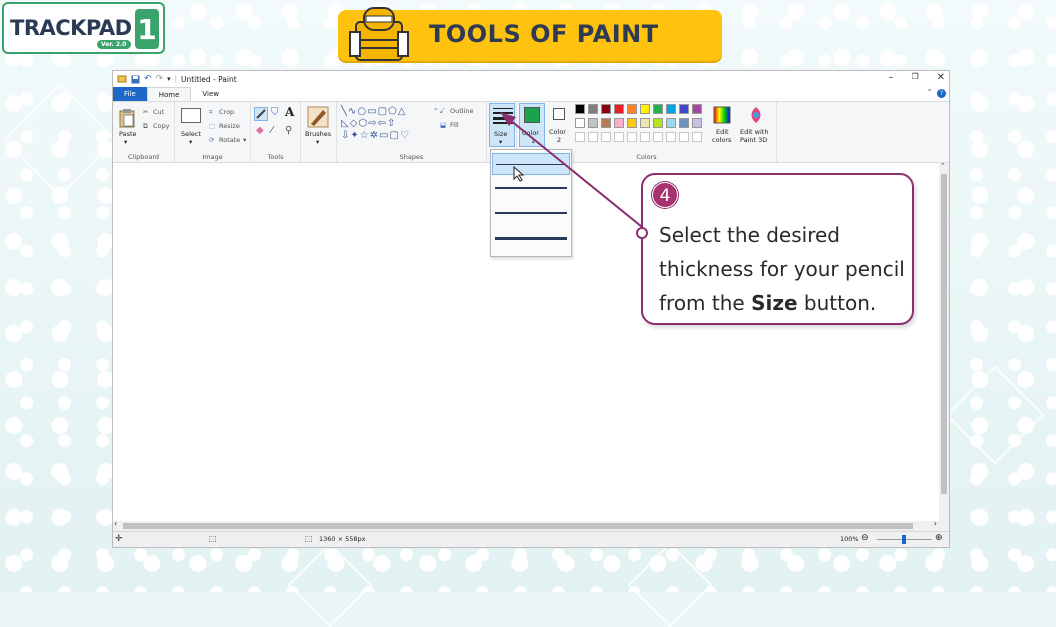 Image resolution: width=1056 pixels, height=627 pixels. What do you see at coordinates (642, 233) in the screenshot?
I see `callout-connector-dot` at bounding box center [642, 233].